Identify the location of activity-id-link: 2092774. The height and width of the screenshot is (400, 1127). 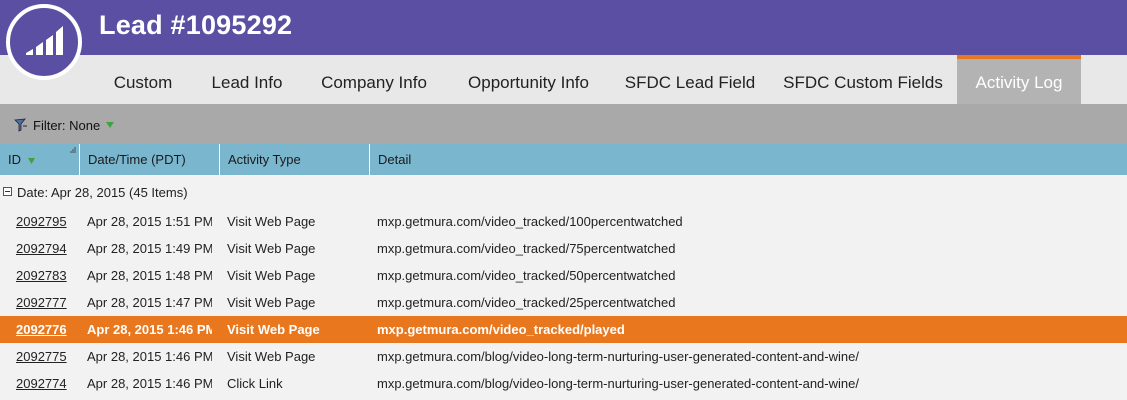
(41, 383).